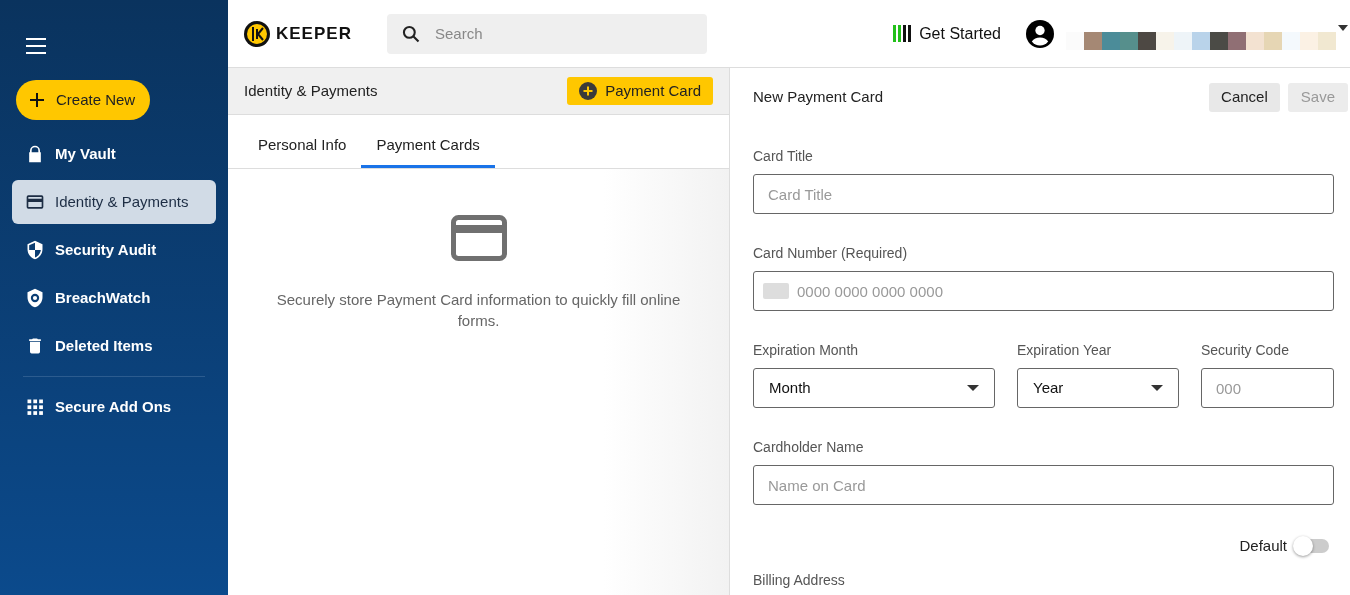 The image size is (1350, 595). Describe the element at coordinates (1244, 97) in the screenshot. I see `cancel-button: Cancel` at that location.